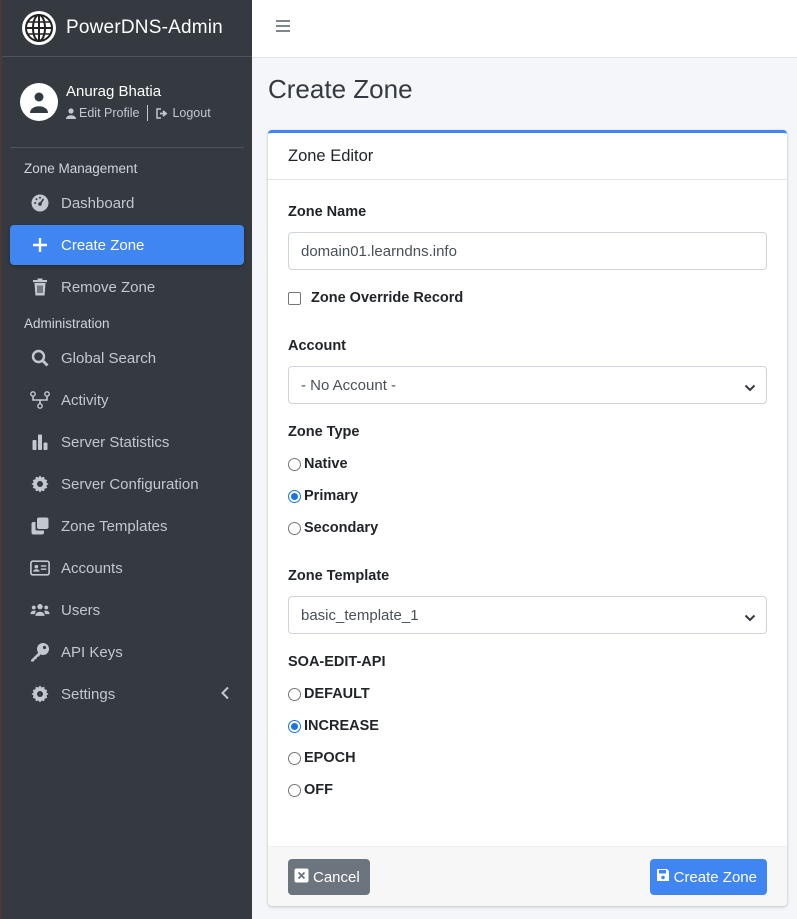  Describe the element at coordinates (527, 385) in the screenshot. I see `account-select: - No Account -` at that location.